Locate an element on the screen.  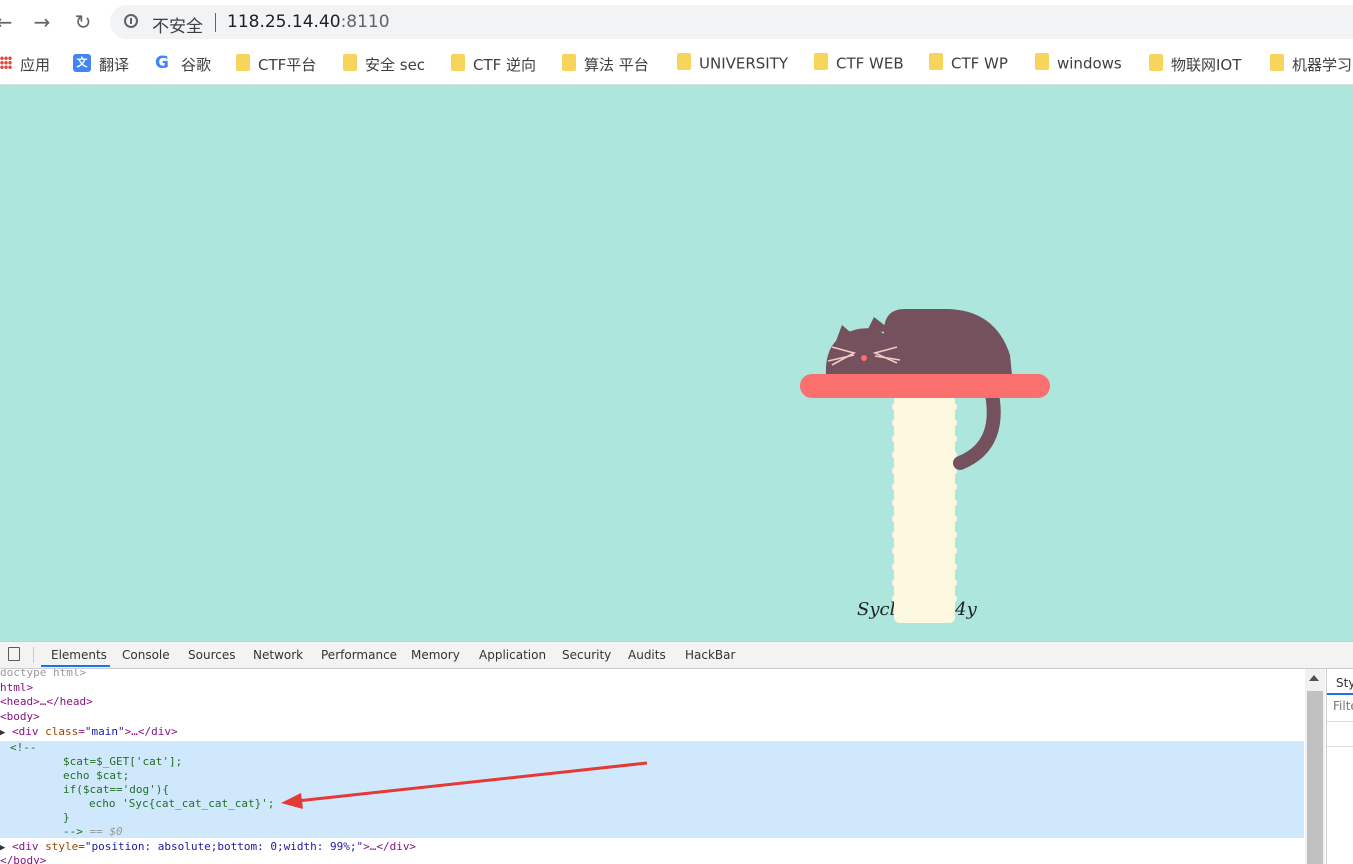
reload-icon: ↻ is located at coordinates (83, 22).